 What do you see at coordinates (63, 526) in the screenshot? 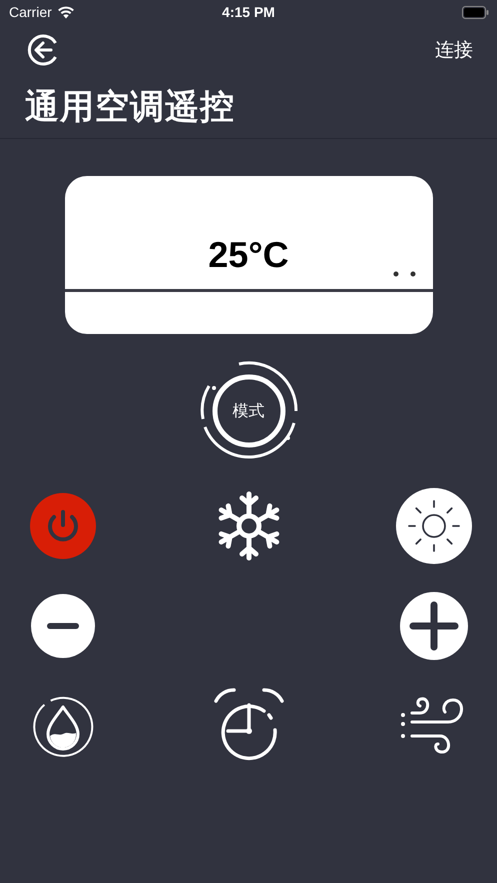
I see `power-button` at bounding box center [63, 526].